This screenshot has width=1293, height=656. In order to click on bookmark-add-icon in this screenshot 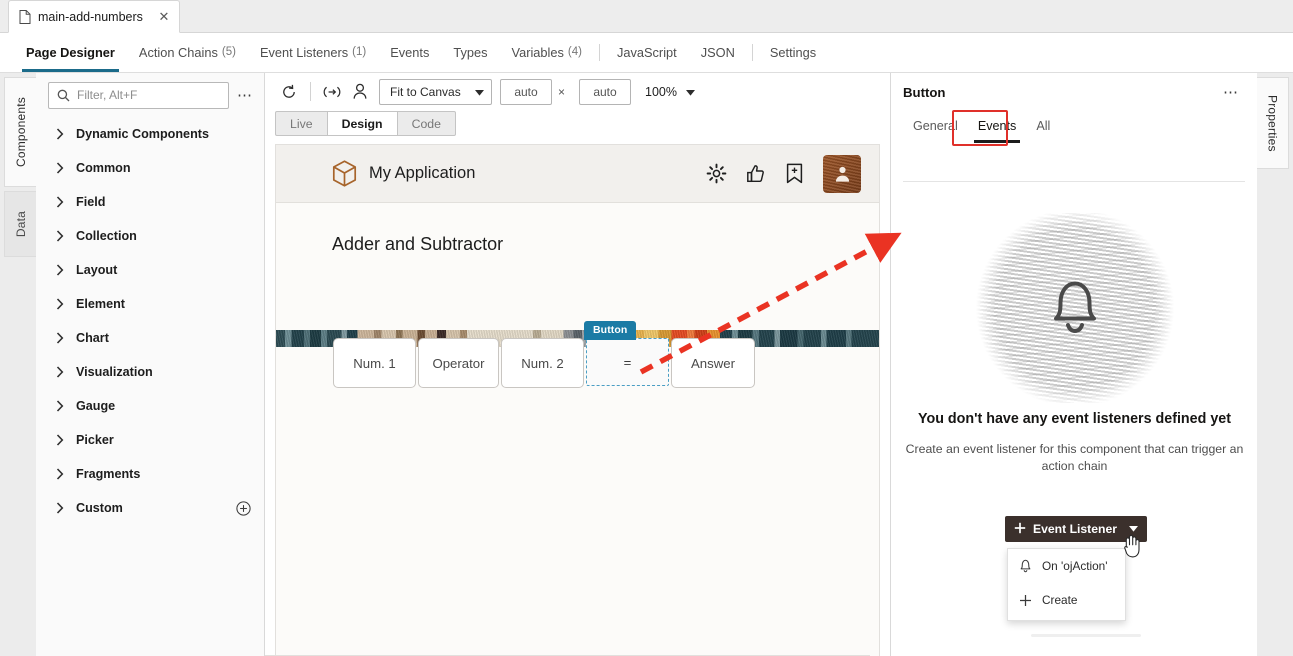, I will do `click(794, 173)`.